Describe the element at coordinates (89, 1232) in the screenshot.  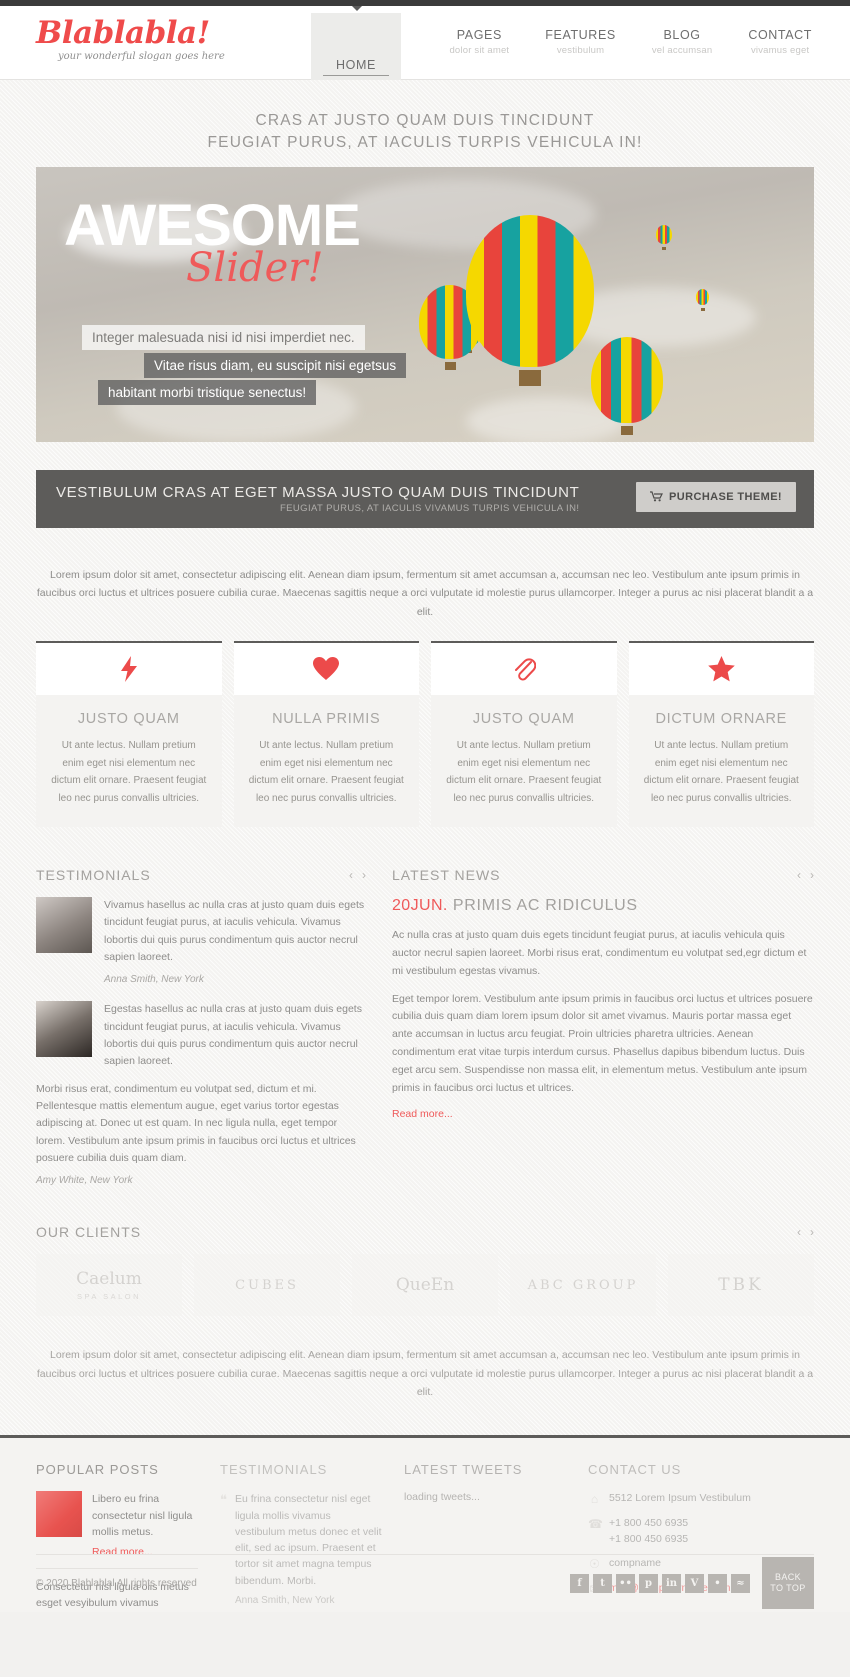
I see `clients-heading: OUR CLIENTS` at that location.